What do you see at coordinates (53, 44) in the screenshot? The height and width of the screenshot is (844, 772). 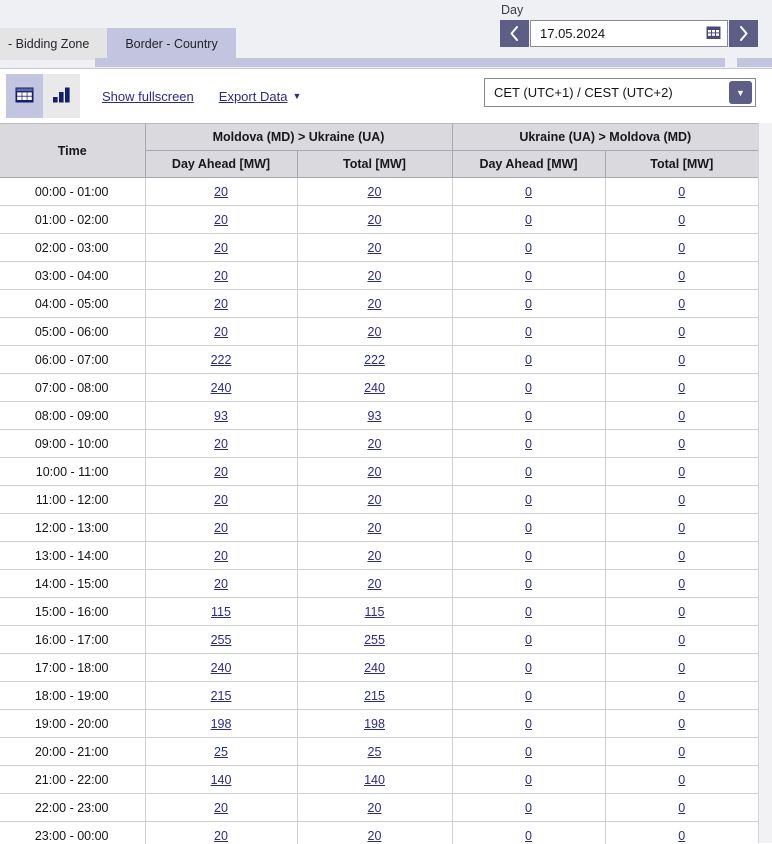 I see `tab-bidding-zone: - Bidding Zone` at bounding box center [53, 44].